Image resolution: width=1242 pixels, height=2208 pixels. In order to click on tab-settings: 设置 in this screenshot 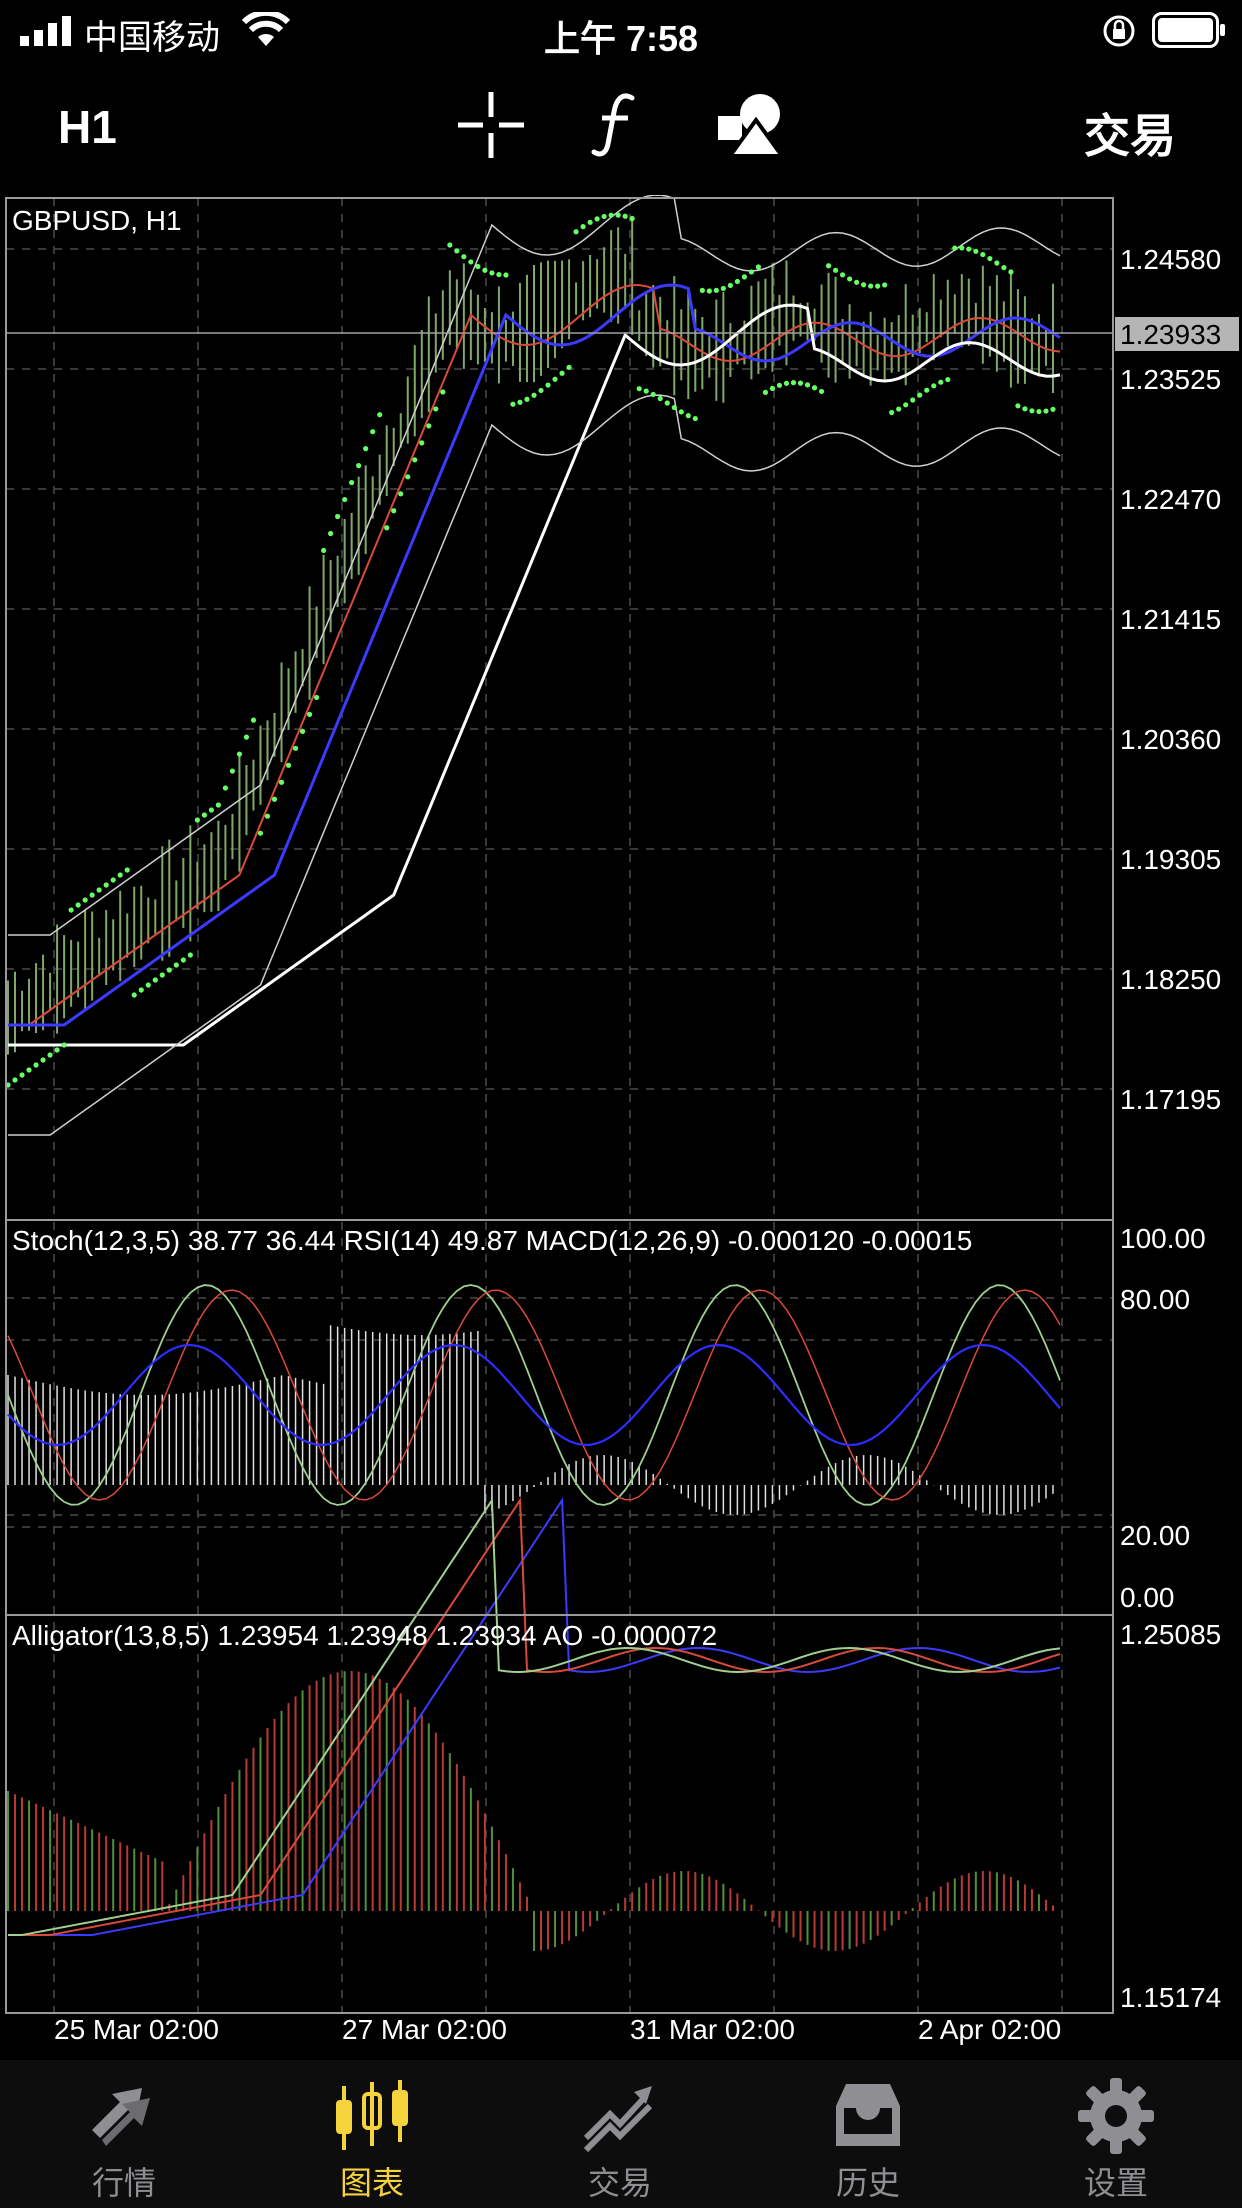, I will do `click(1116, 2134)`.